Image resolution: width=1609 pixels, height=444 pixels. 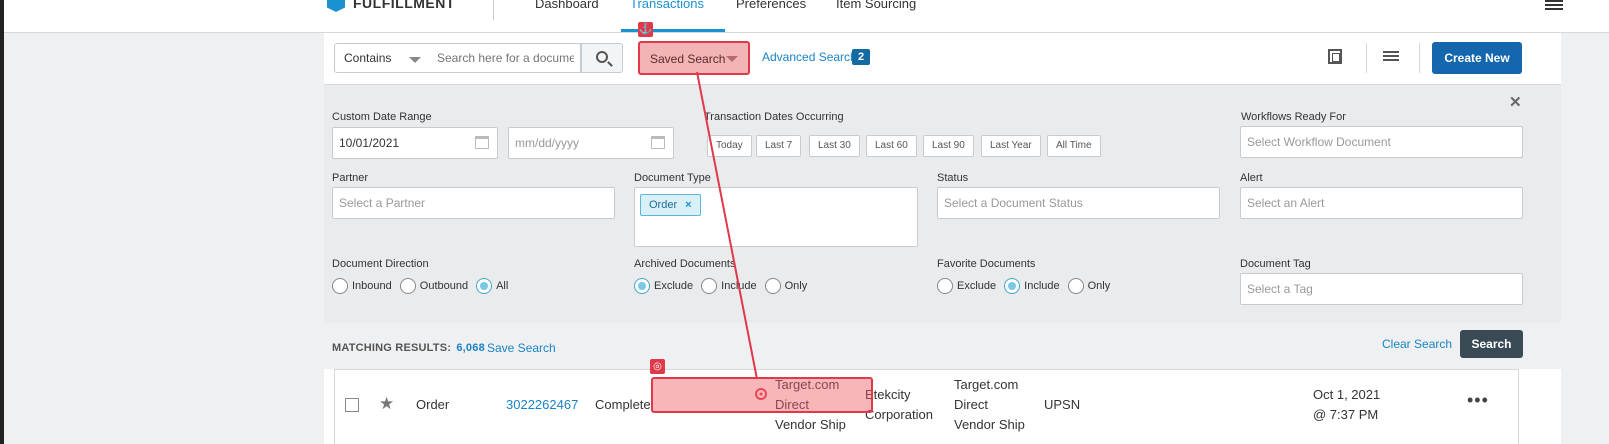 What do you see at coordinates (729, 146) in the screenshot?
I see `range-today-button: Today` at bounding box center [729, 146].